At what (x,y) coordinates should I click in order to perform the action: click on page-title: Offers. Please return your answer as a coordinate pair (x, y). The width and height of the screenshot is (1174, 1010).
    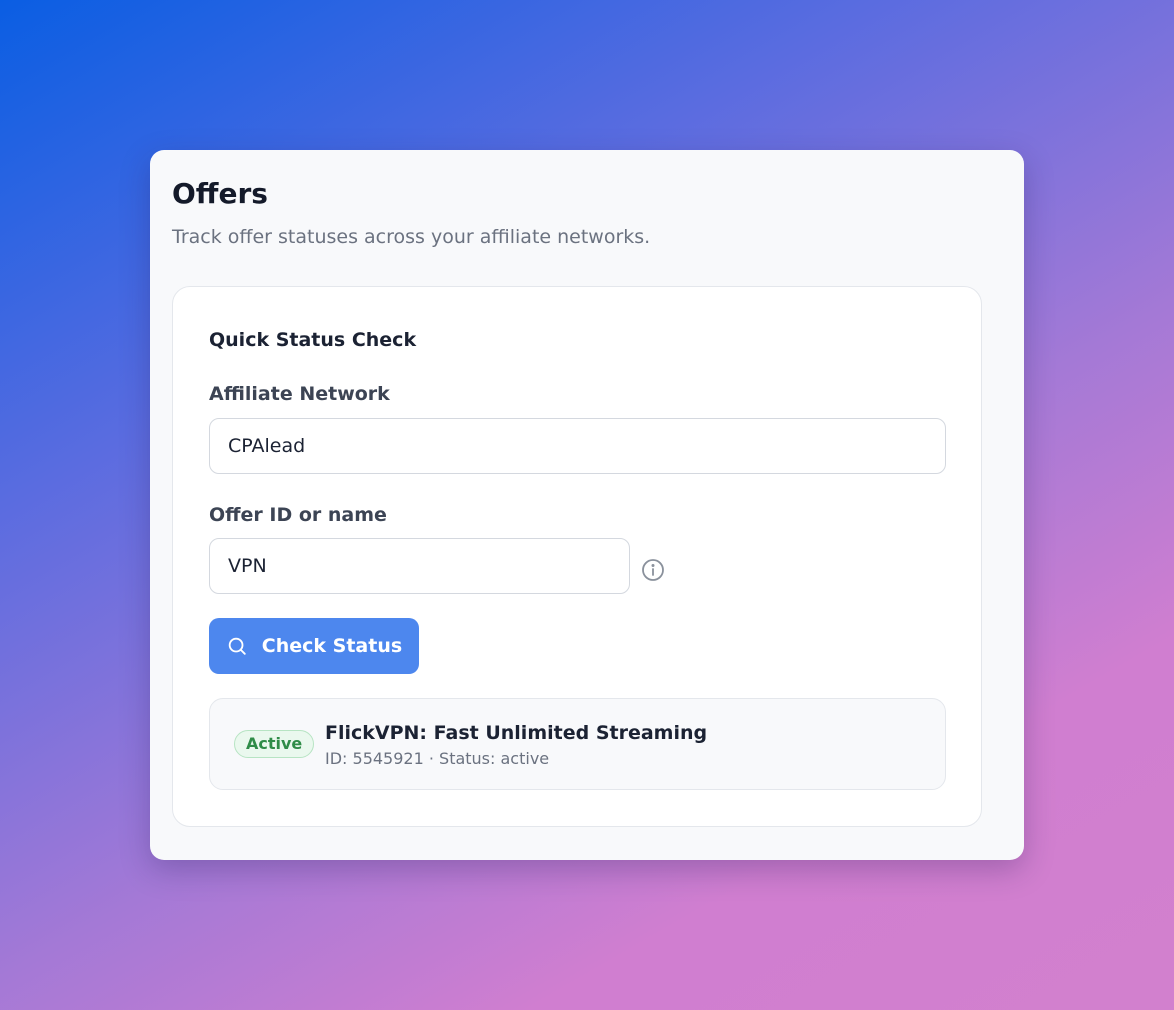
    Looking at the image, I should click on (220, 193).